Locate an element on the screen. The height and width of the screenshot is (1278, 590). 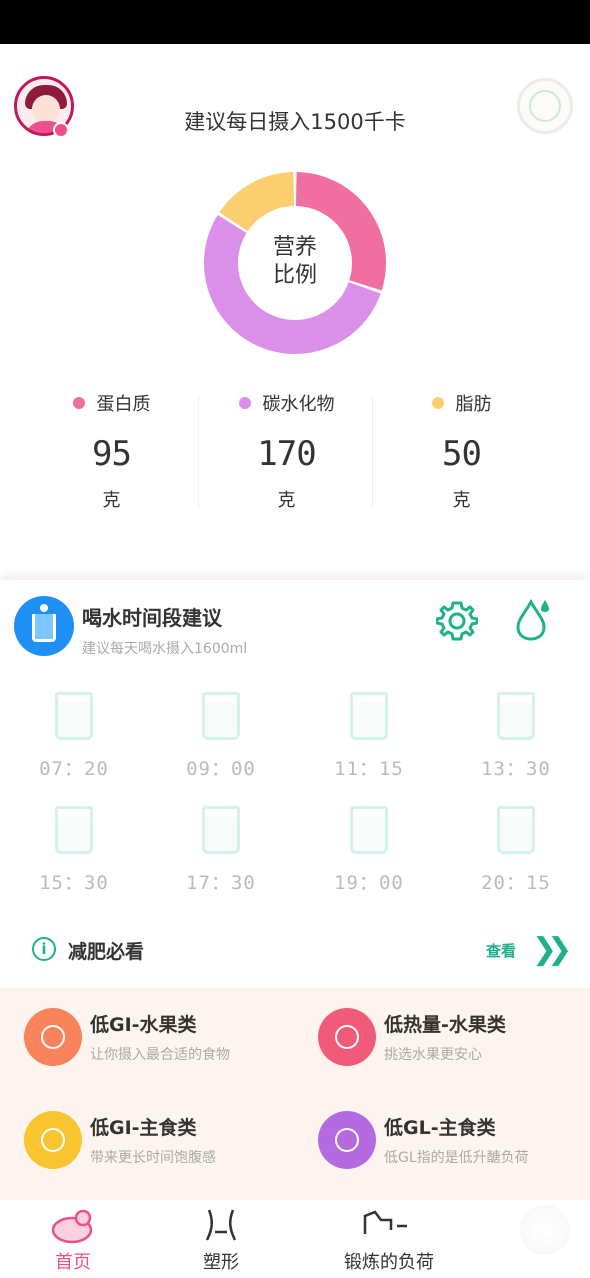
bottom-tab-bar: 首页 塑形 锻炼的负荷 is located at coordinates (295, 1239).